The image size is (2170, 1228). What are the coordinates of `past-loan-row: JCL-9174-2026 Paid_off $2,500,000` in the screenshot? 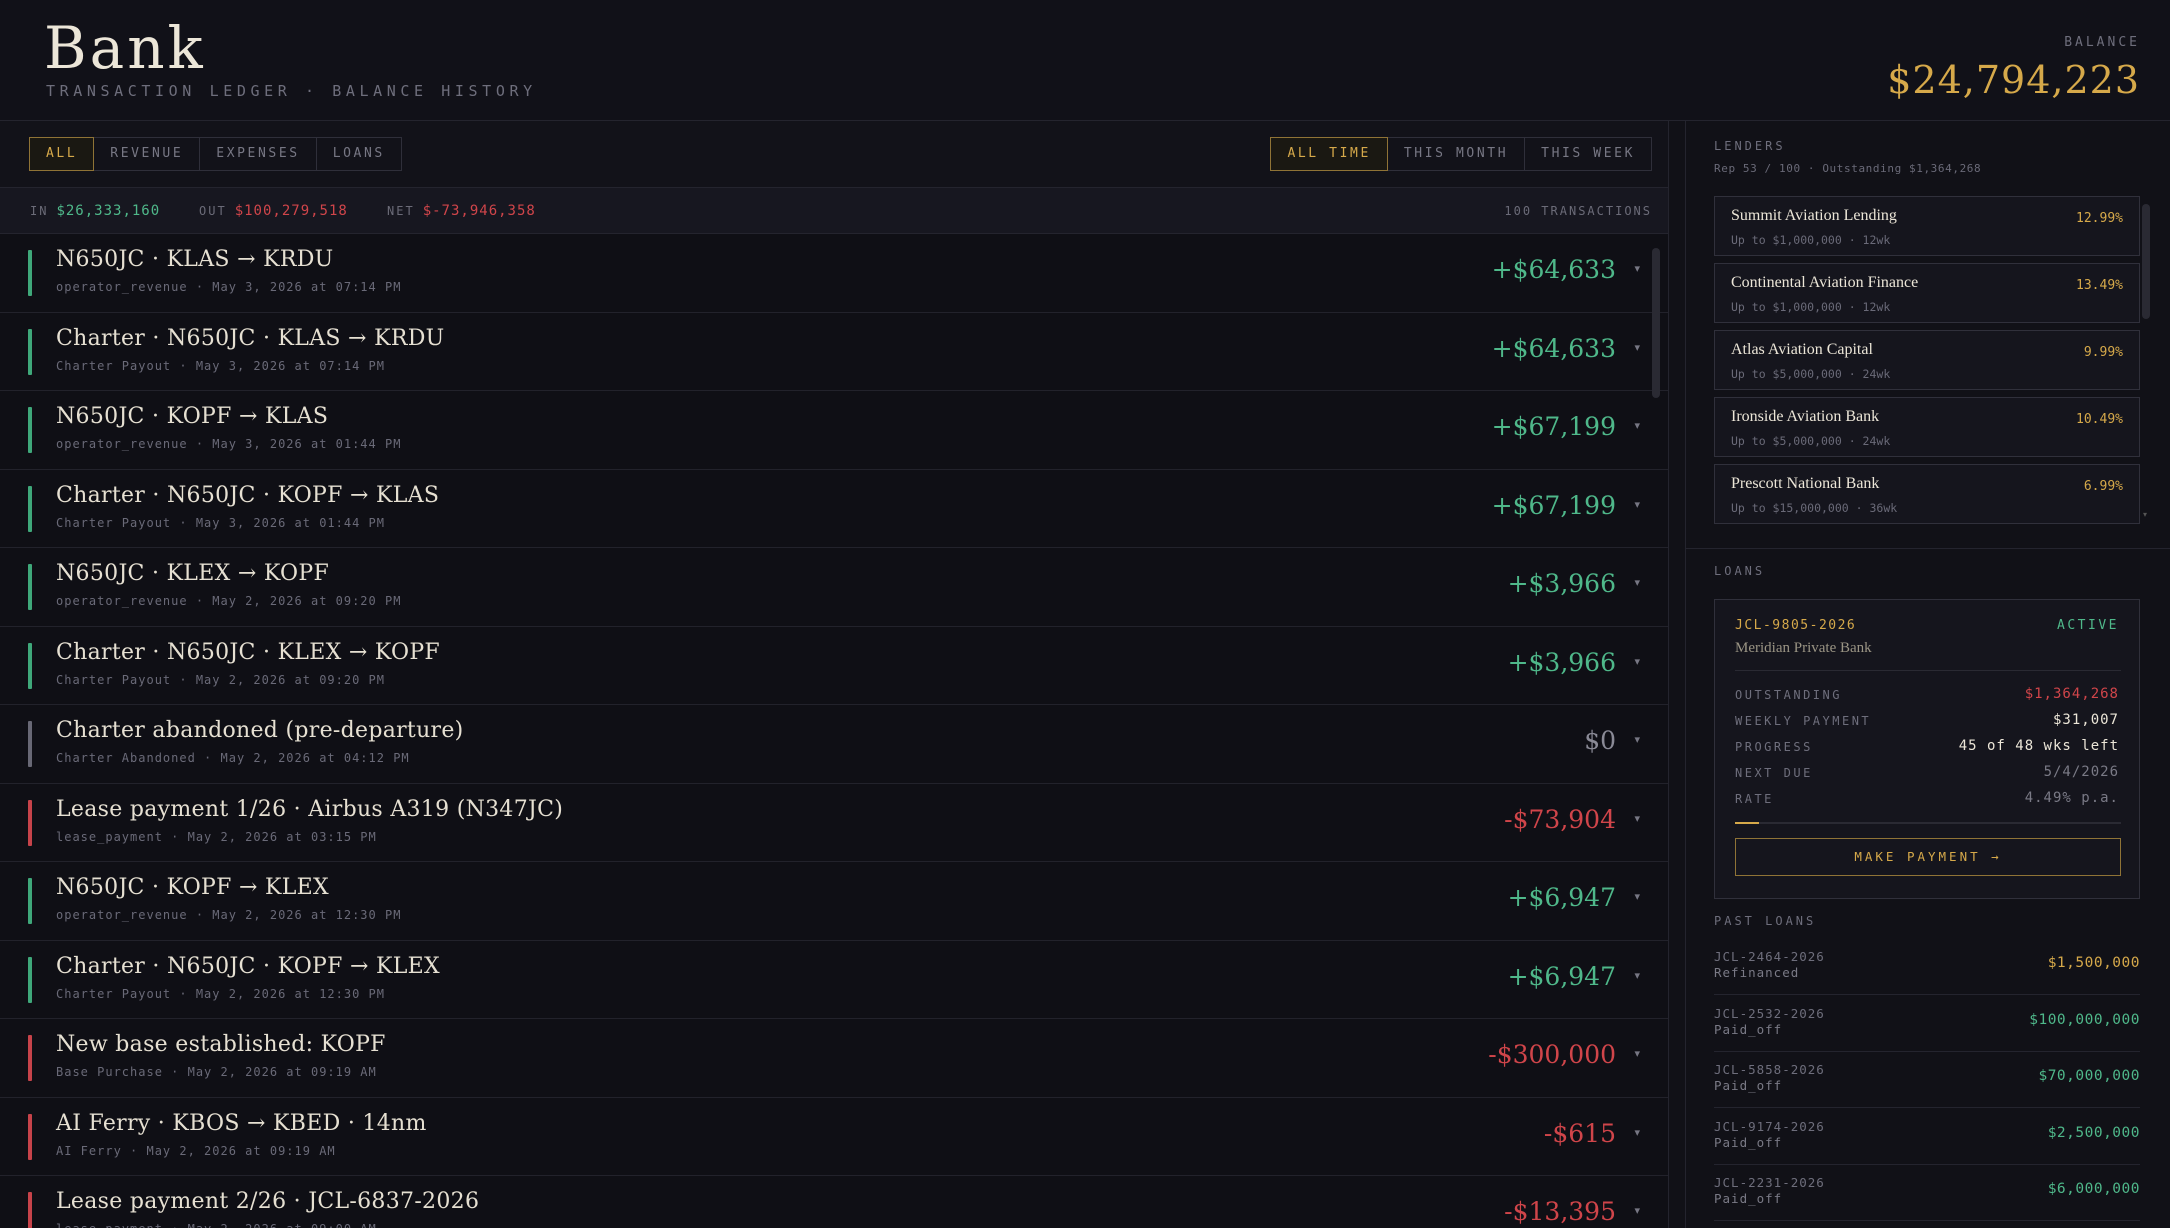 It's located at (1927, 1137).